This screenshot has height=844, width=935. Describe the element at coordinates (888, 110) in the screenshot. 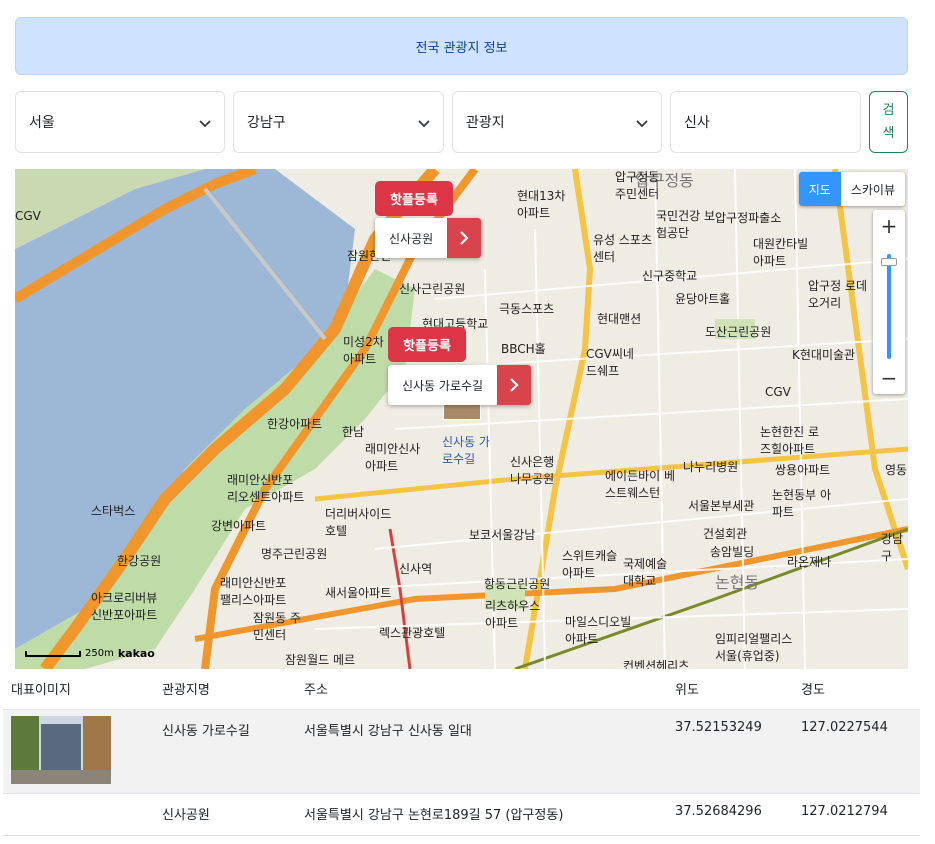

I see `search-button-label-1: 검` at that location.